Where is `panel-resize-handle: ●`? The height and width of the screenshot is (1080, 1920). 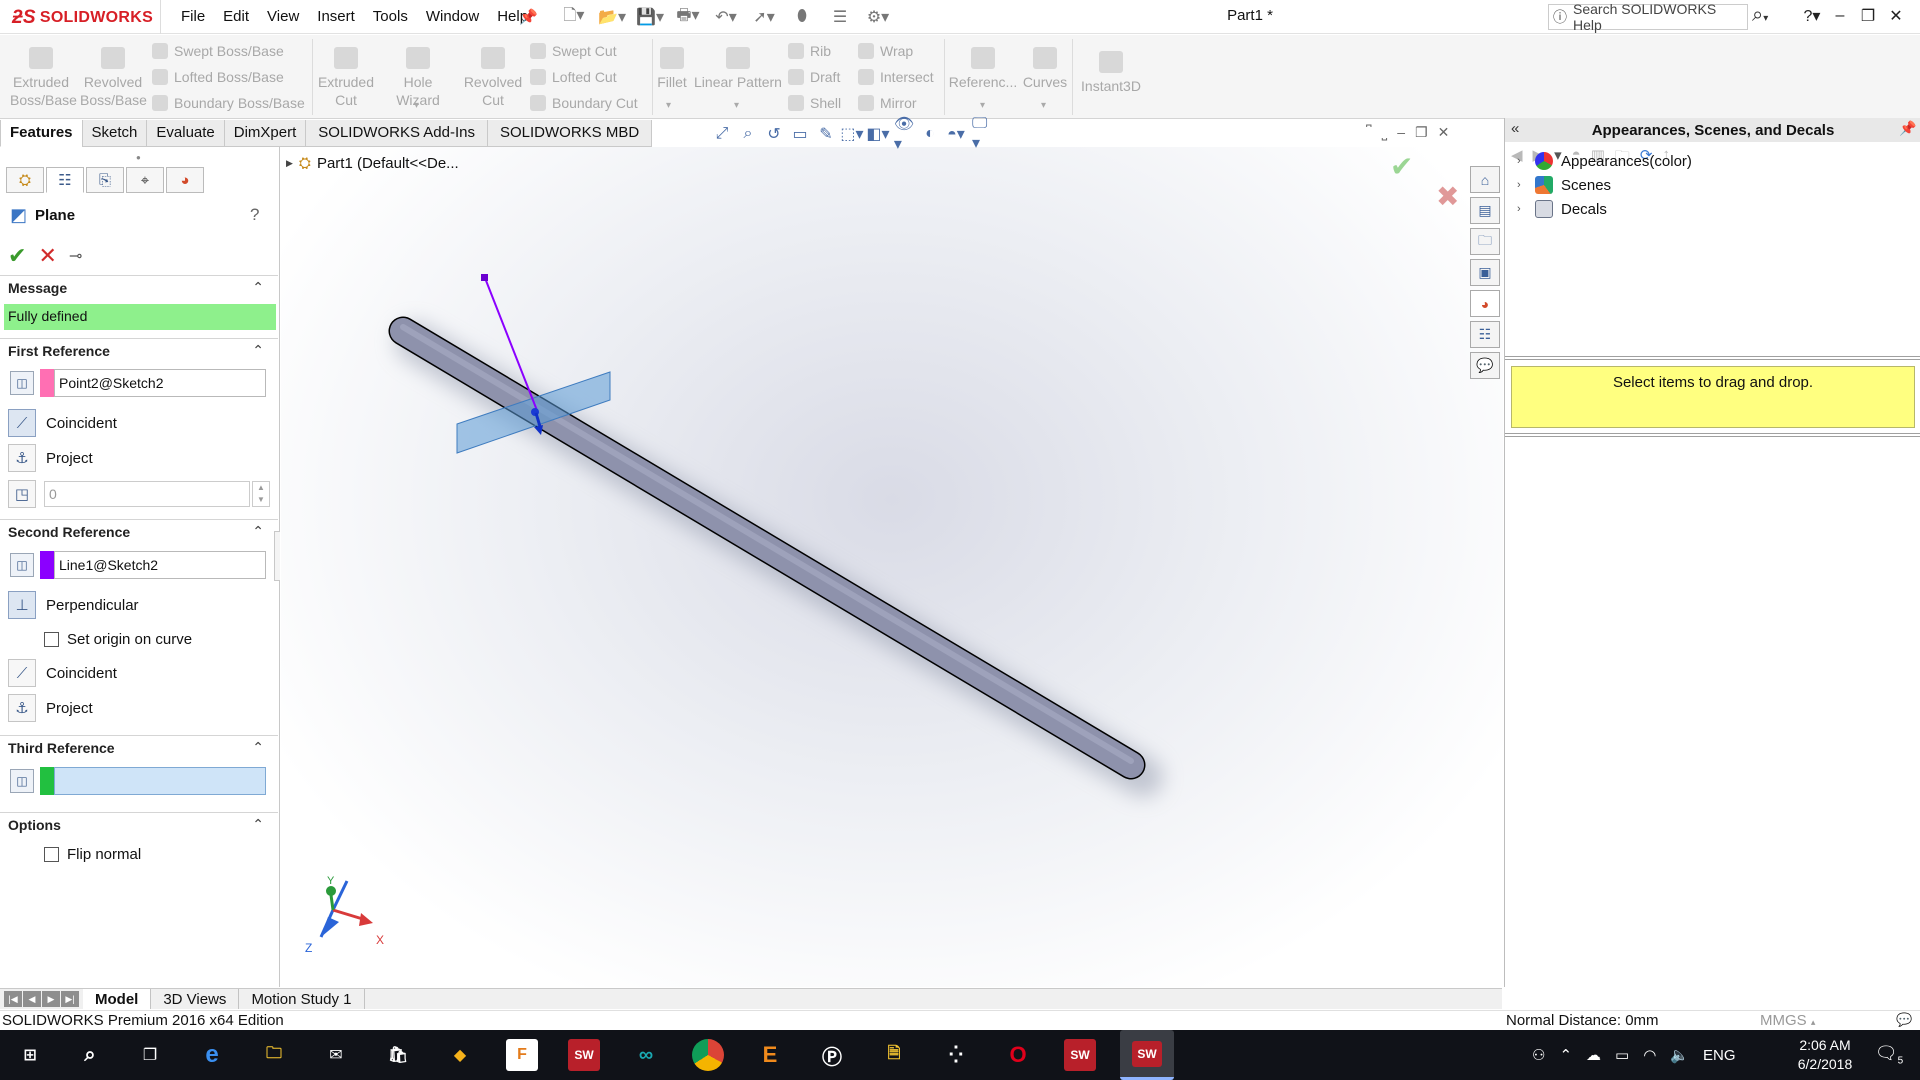
panel-resize-handle: ● is located at coordinates (138, 157).